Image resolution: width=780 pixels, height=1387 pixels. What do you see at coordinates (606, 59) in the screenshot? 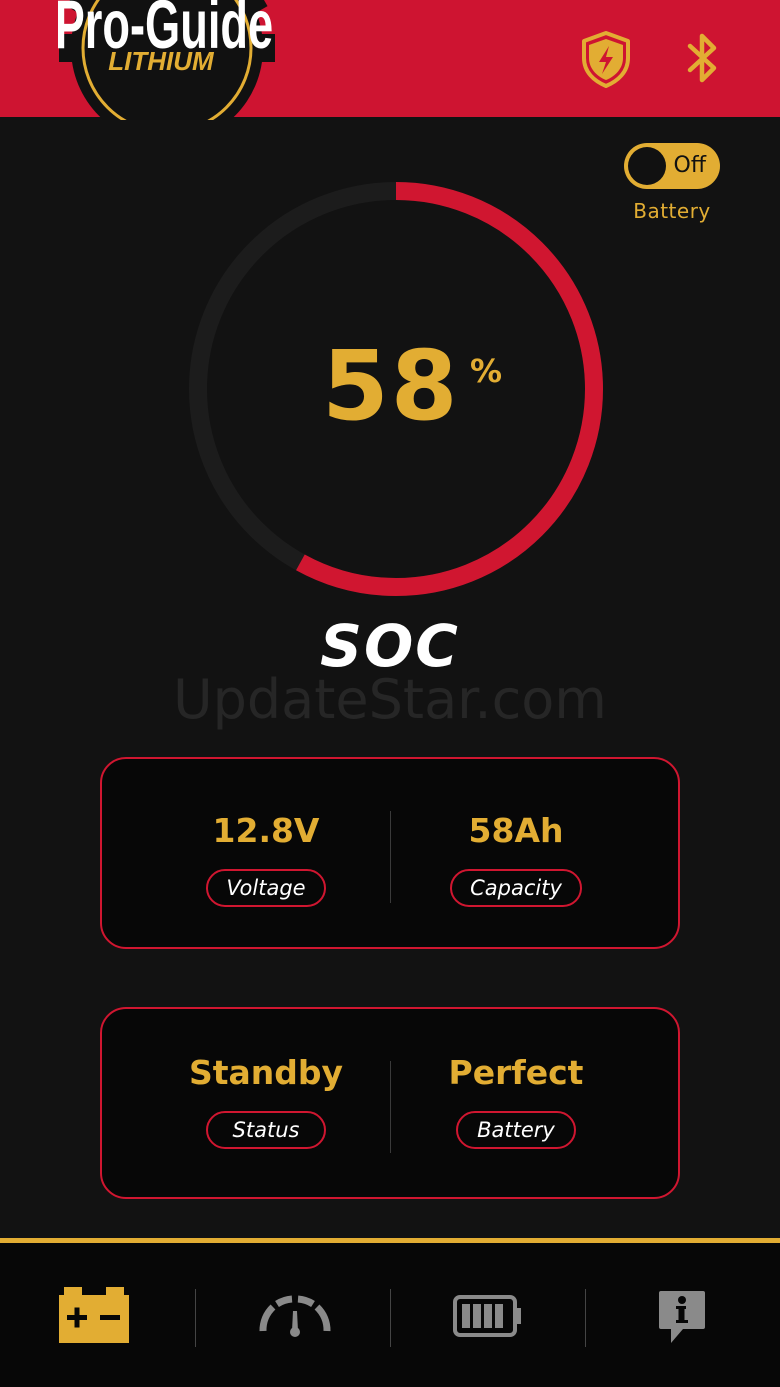
I see `shield-bolt-icon` at bounding box center [606, 59].